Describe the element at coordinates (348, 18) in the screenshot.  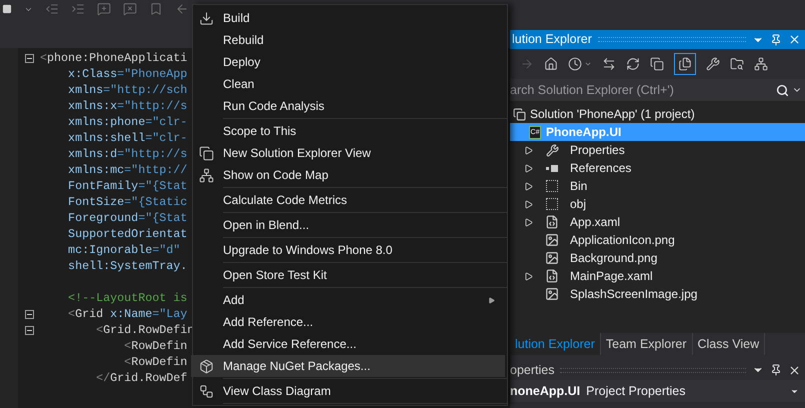
I see `menu-item: Build` at that location.